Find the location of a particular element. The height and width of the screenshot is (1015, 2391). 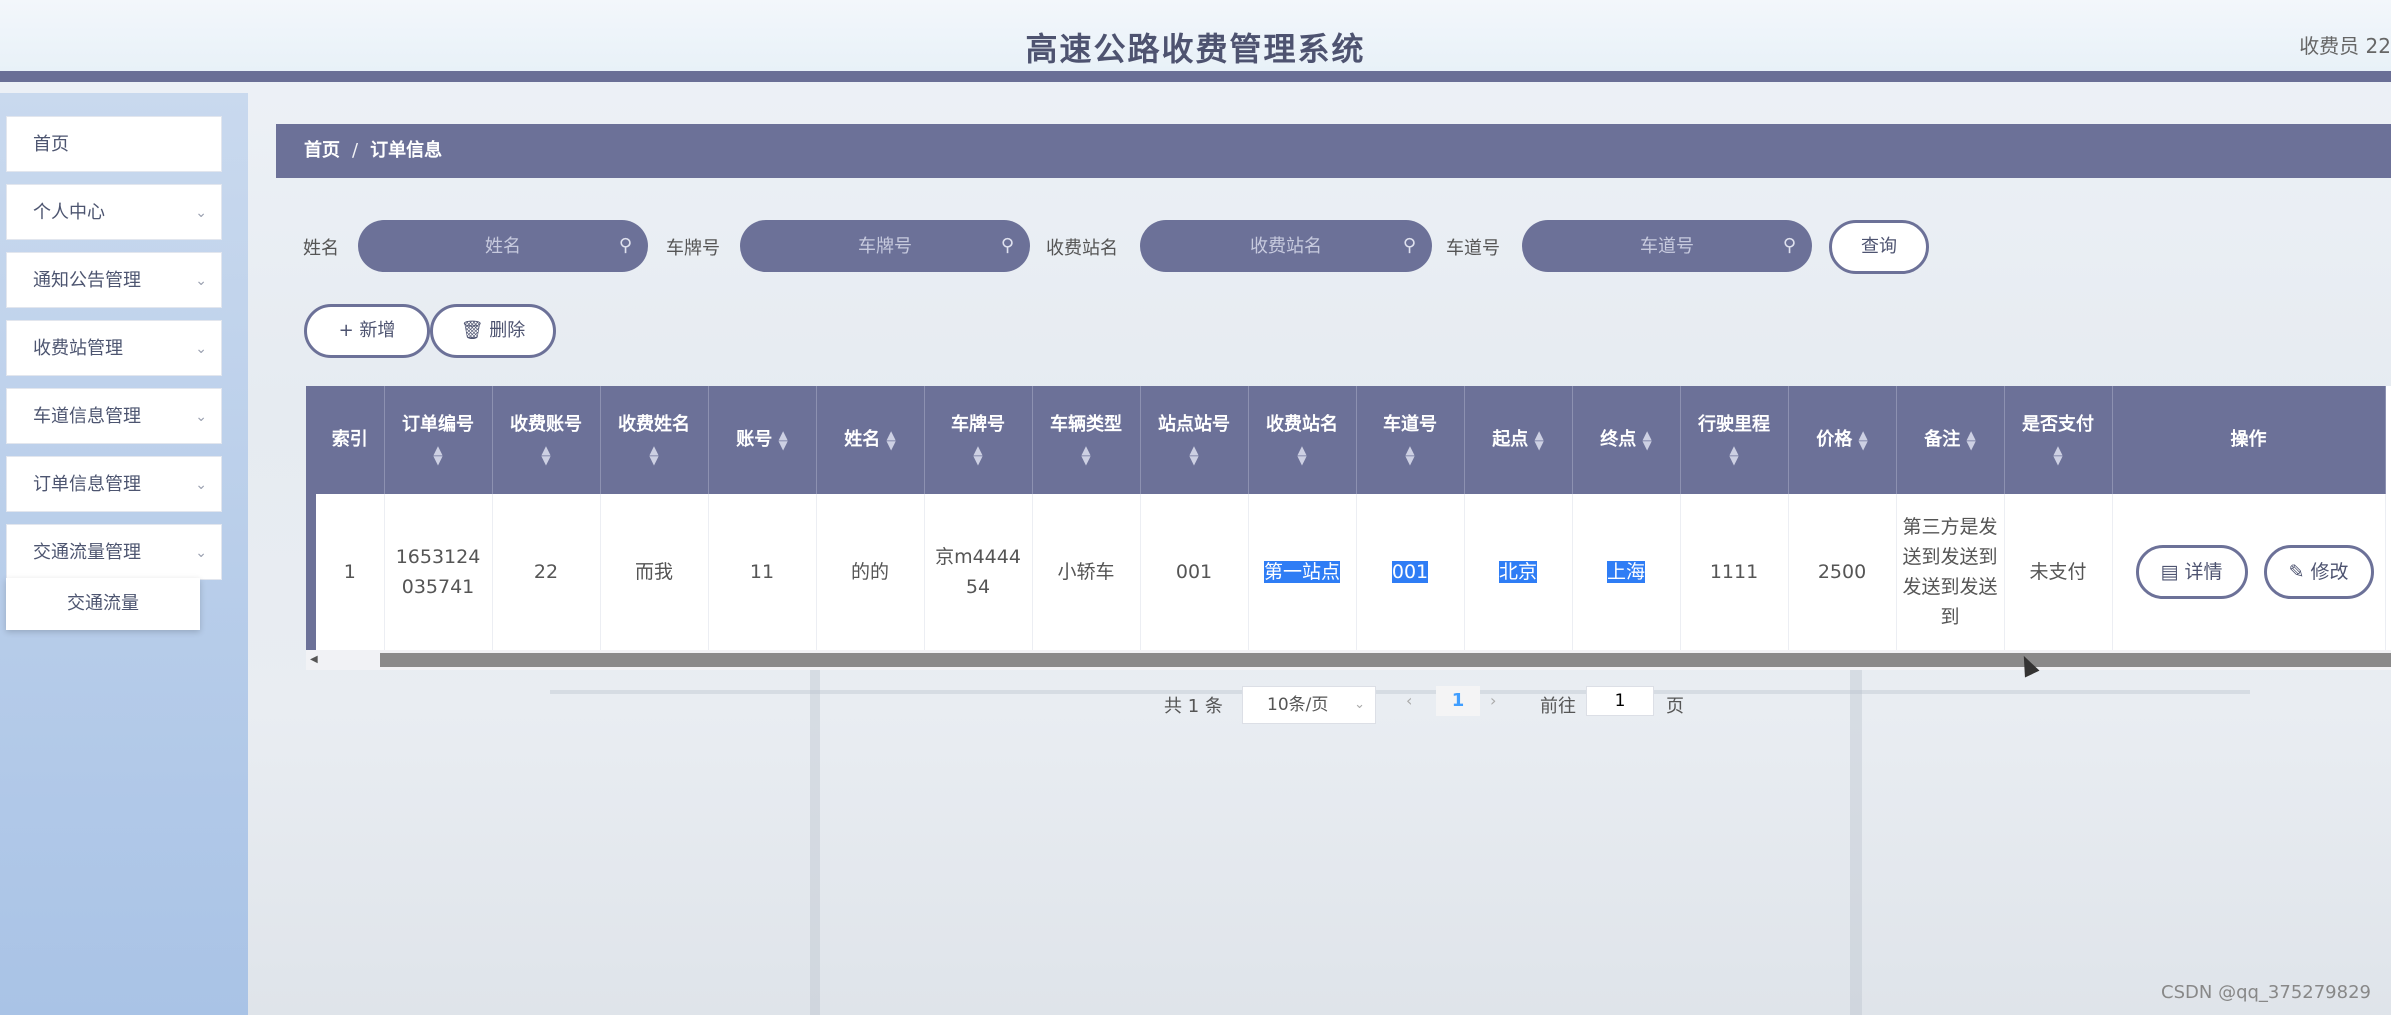

col-station-name: 收费站名 ▲ ▼ is located at coordinates (1302, 440).